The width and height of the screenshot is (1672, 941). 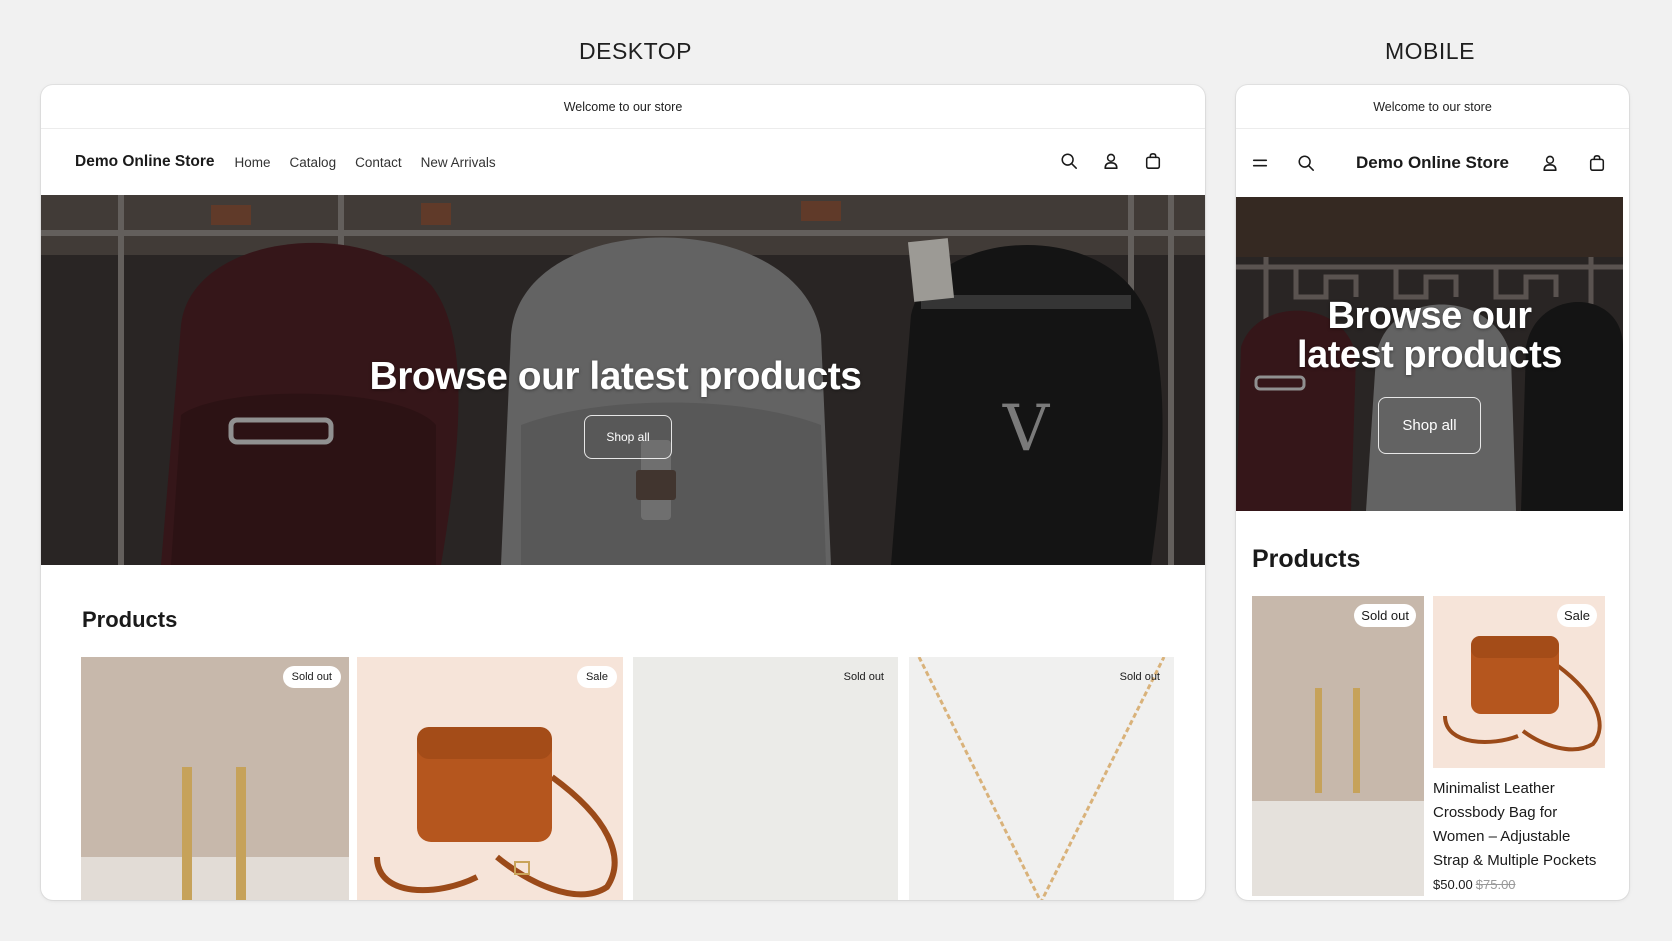 I want to click on menu-icon, so click(x=1260, y=163).